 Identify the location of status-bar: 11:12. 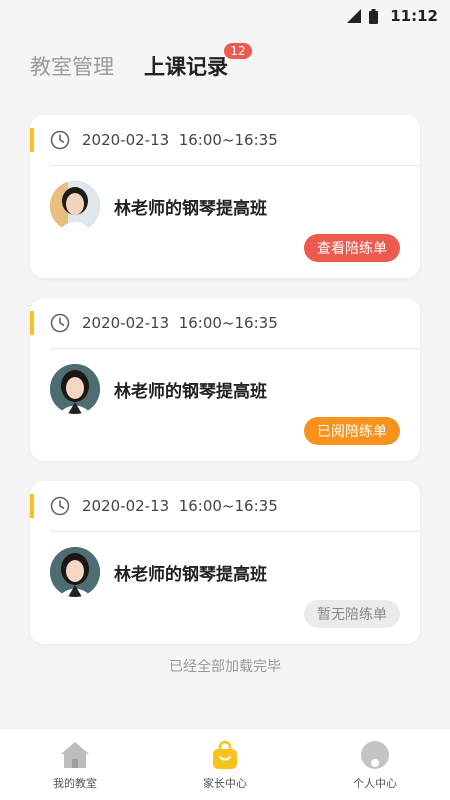
(225, 16).